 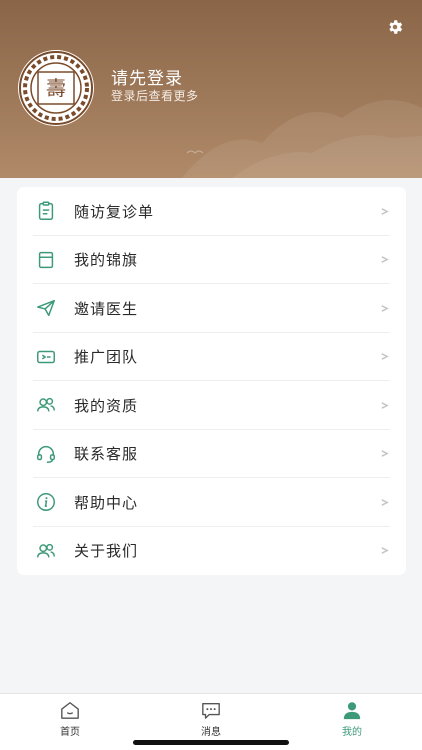 I want to click on menu-item-label: 我的资质, so click(x=106, y=405).